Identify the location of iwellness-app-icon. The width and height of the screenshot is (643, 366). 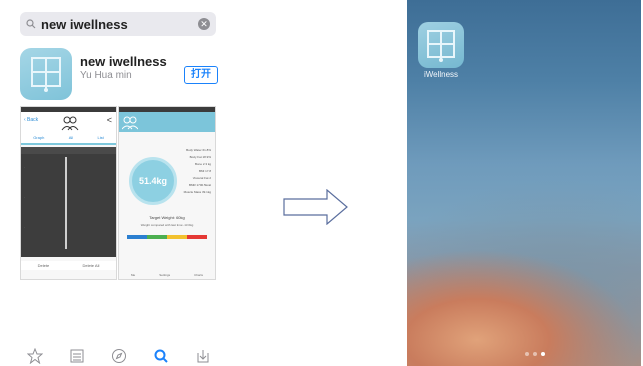
(441, 45).